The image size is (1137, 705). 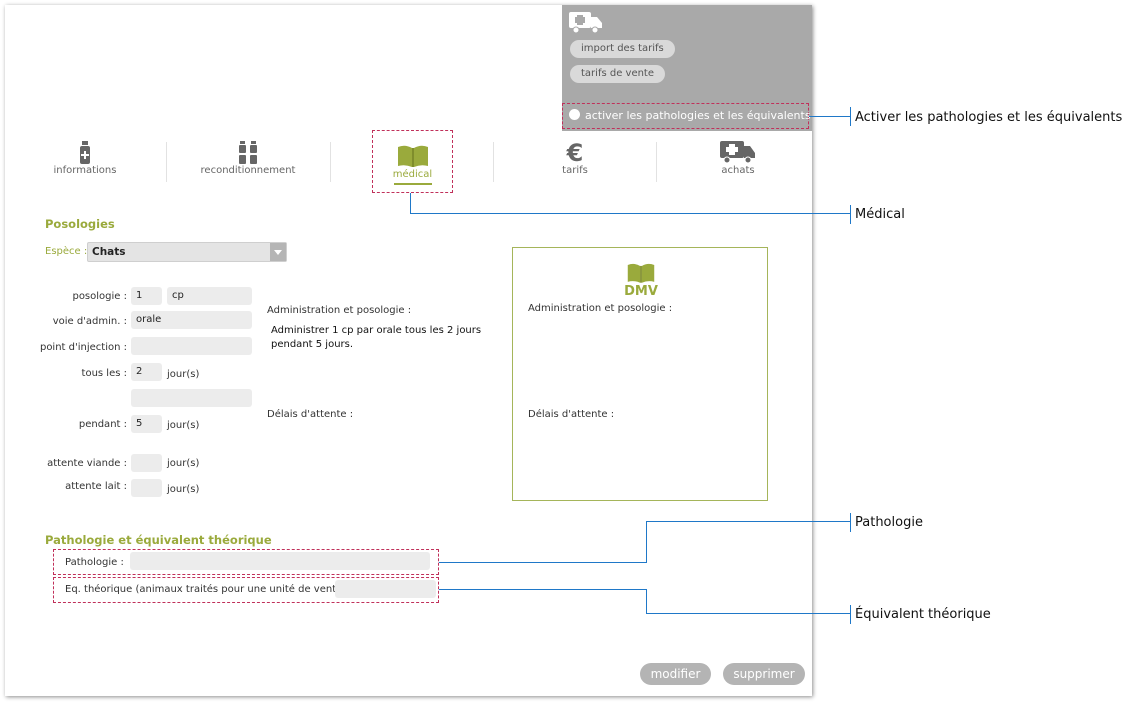 I want to click on pathologie-label: Pathologie :, so click(x=94, y=562).